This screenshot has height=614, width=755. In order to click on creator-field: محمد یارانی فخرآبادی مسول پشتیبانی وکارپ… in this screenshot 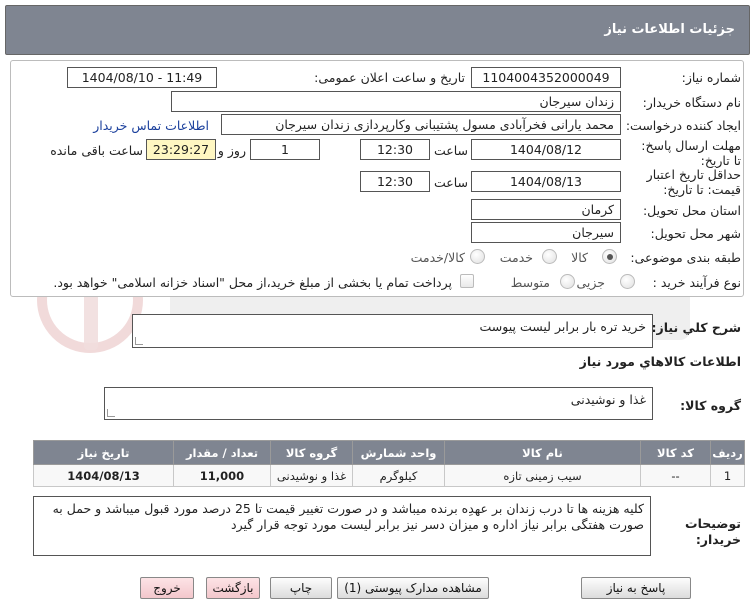, I will do `click(421, 124)`.